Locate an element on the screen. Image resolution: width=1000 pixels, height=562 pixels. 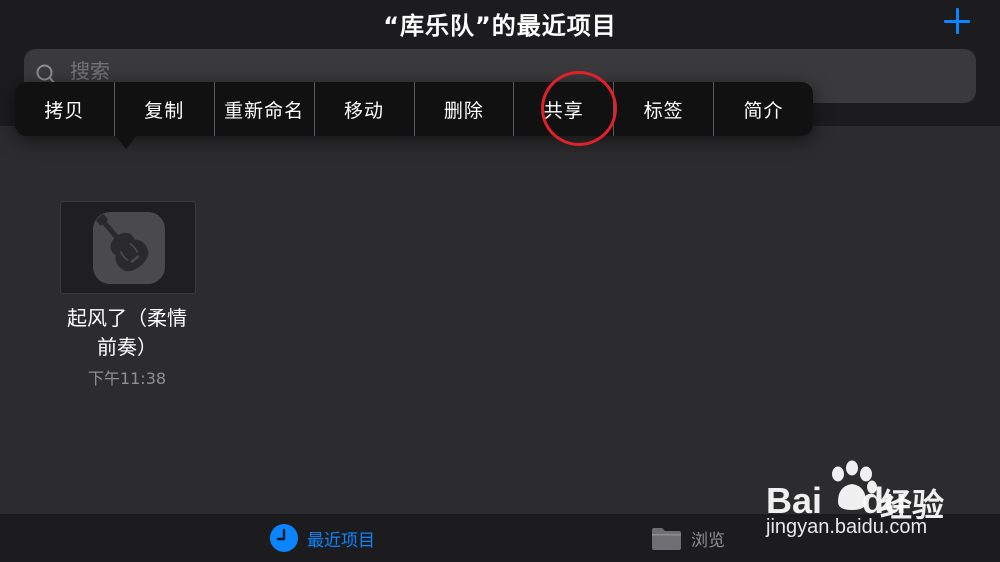
file-name-line2: 前奏） is located at coordinates (127, 347).